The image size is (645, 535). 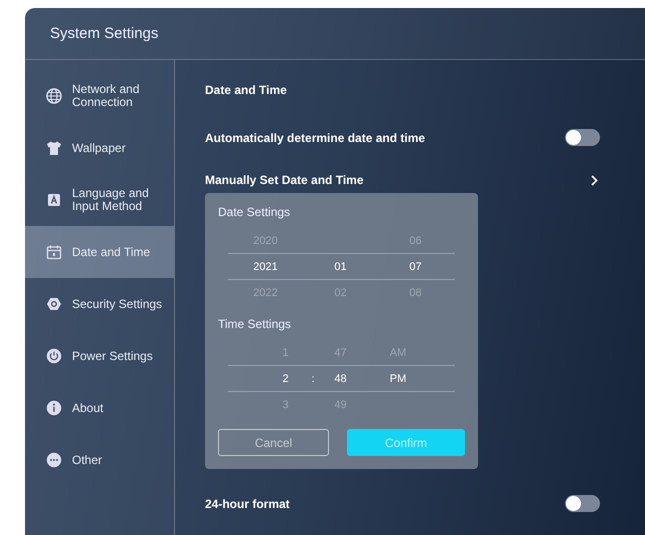 I want to click on picker-value: 48, so click(x=340, y=378).